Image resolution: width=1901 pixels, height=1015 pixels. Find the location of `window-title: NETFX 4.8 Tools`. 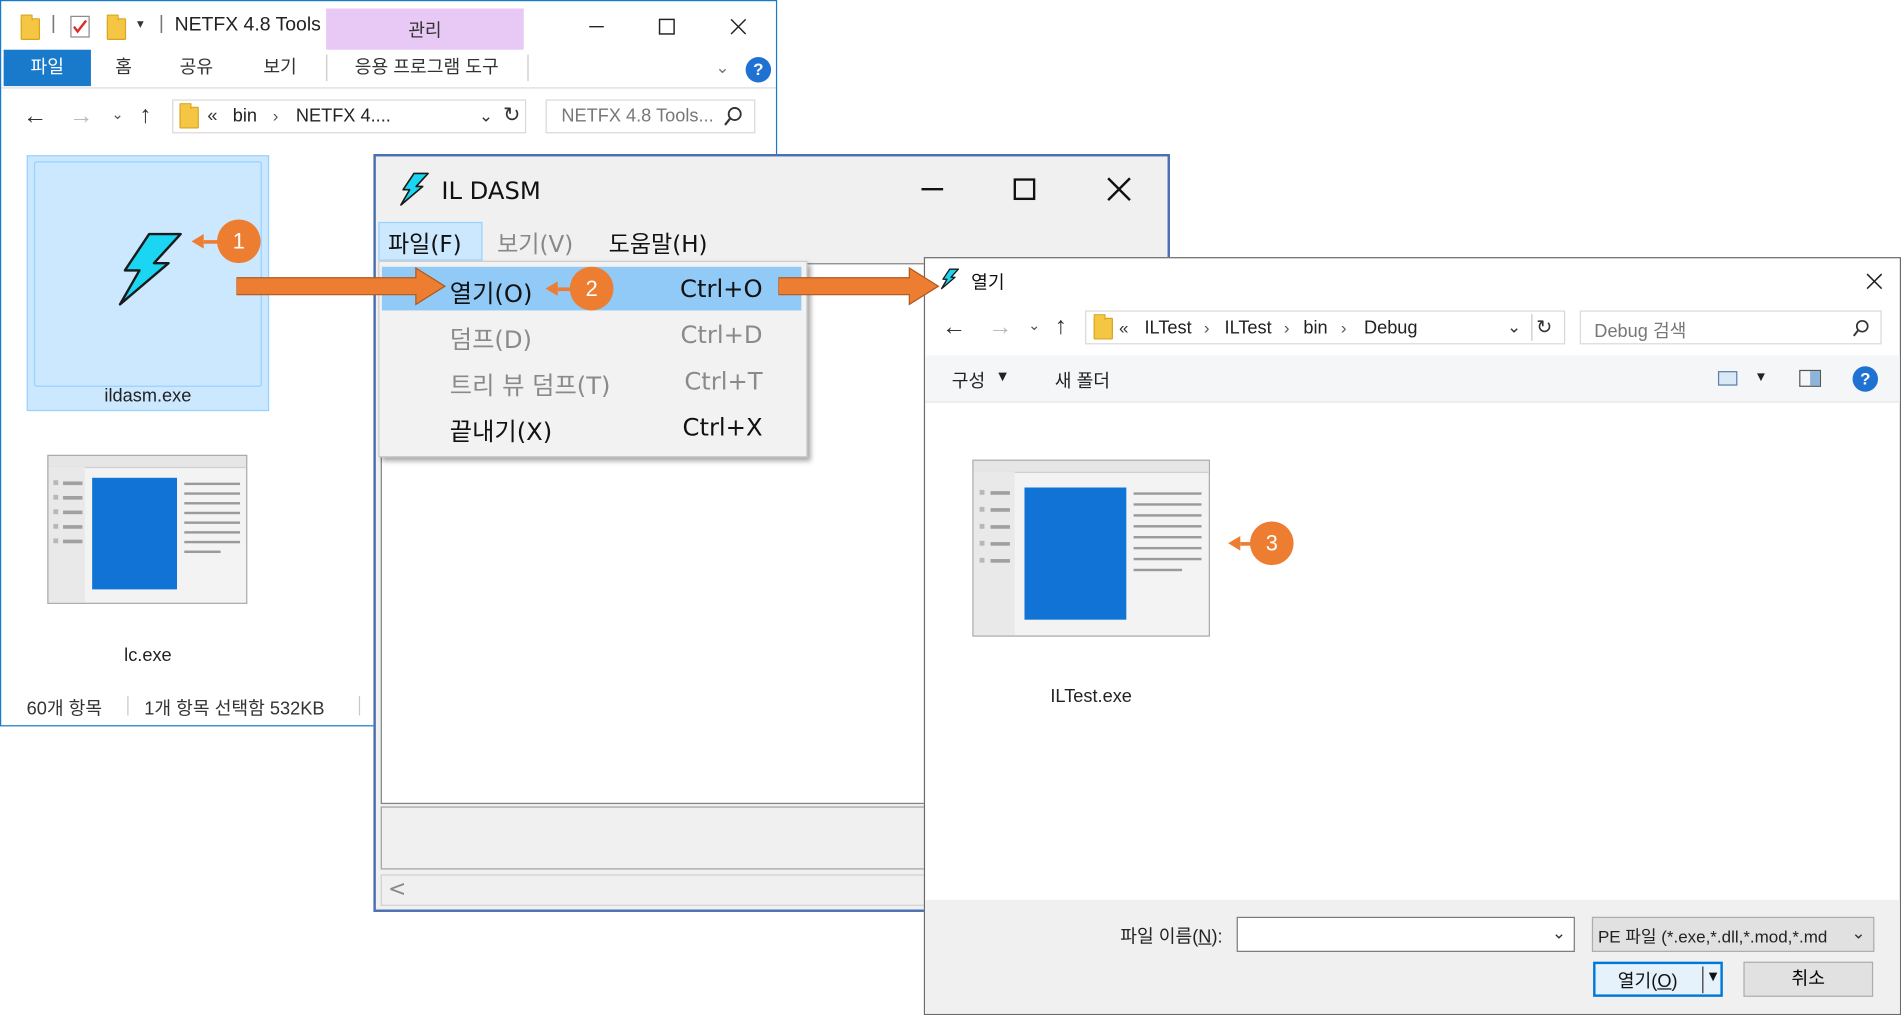

window-title: NETFX 4.8 Tools is located at coordinates (247, 25).